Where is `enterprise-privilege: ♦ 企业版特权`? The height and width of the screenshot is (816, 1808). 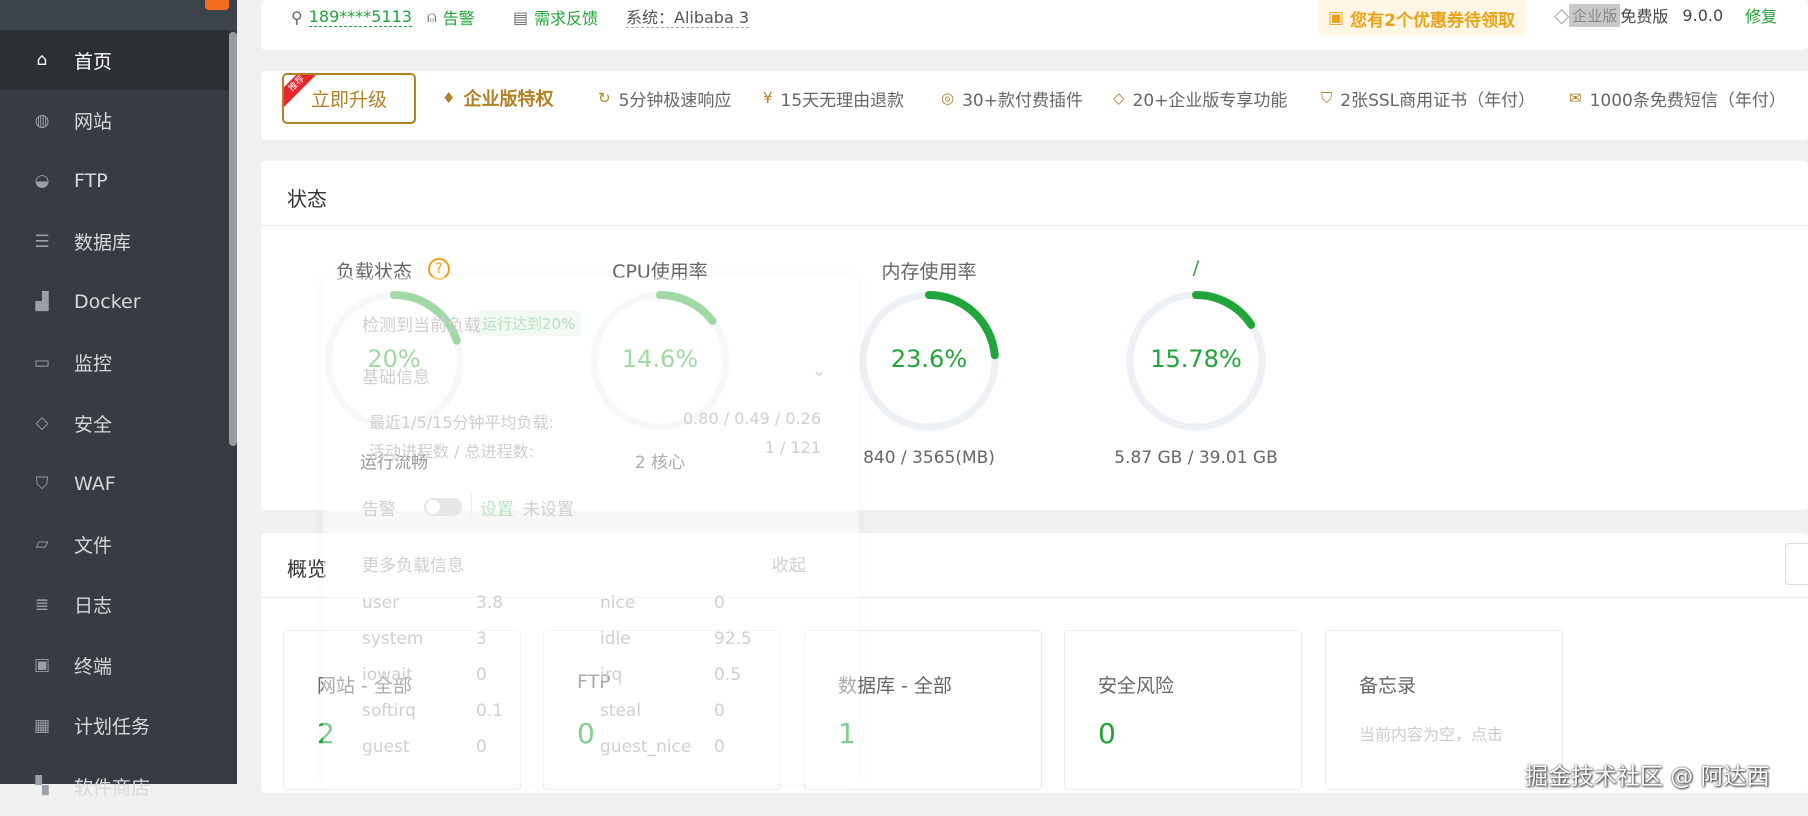 enterprise-privilege: ♦ 企业版特权 is located at coordinates (497, 98).